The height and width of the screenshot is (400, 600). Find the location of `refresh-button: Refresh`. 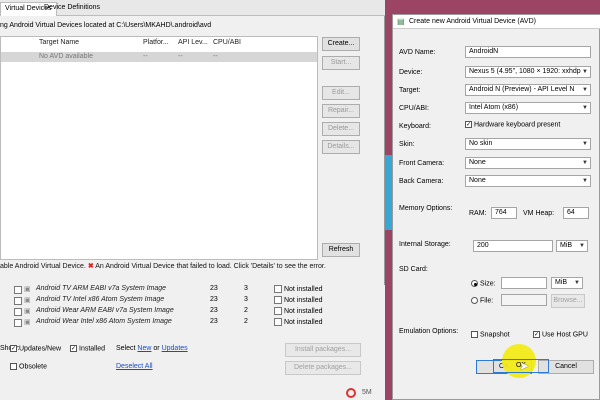

refresh-button: Refresh is located at coordinates (341, 250).